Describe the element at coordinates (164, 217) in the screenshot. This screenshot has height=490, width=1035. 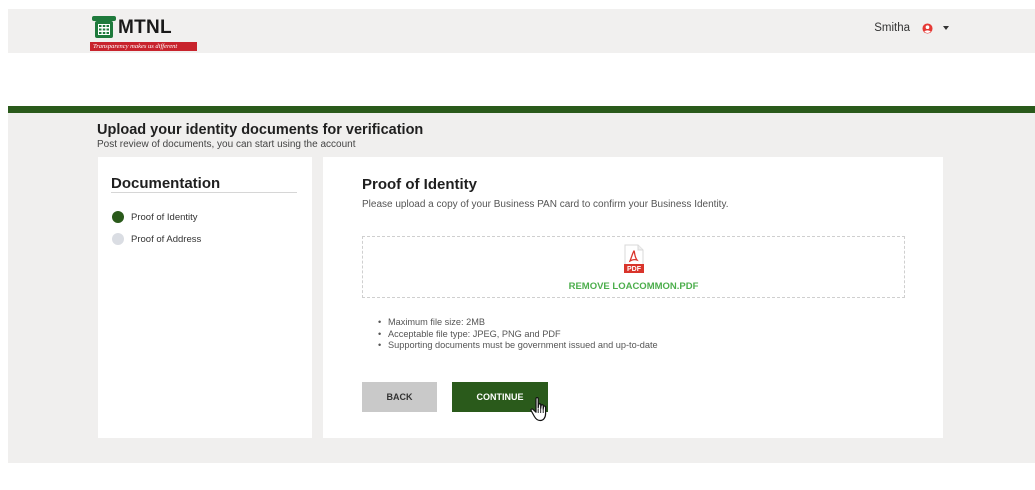
I see `sidebar-item-label: Proof of Identity` at that location.